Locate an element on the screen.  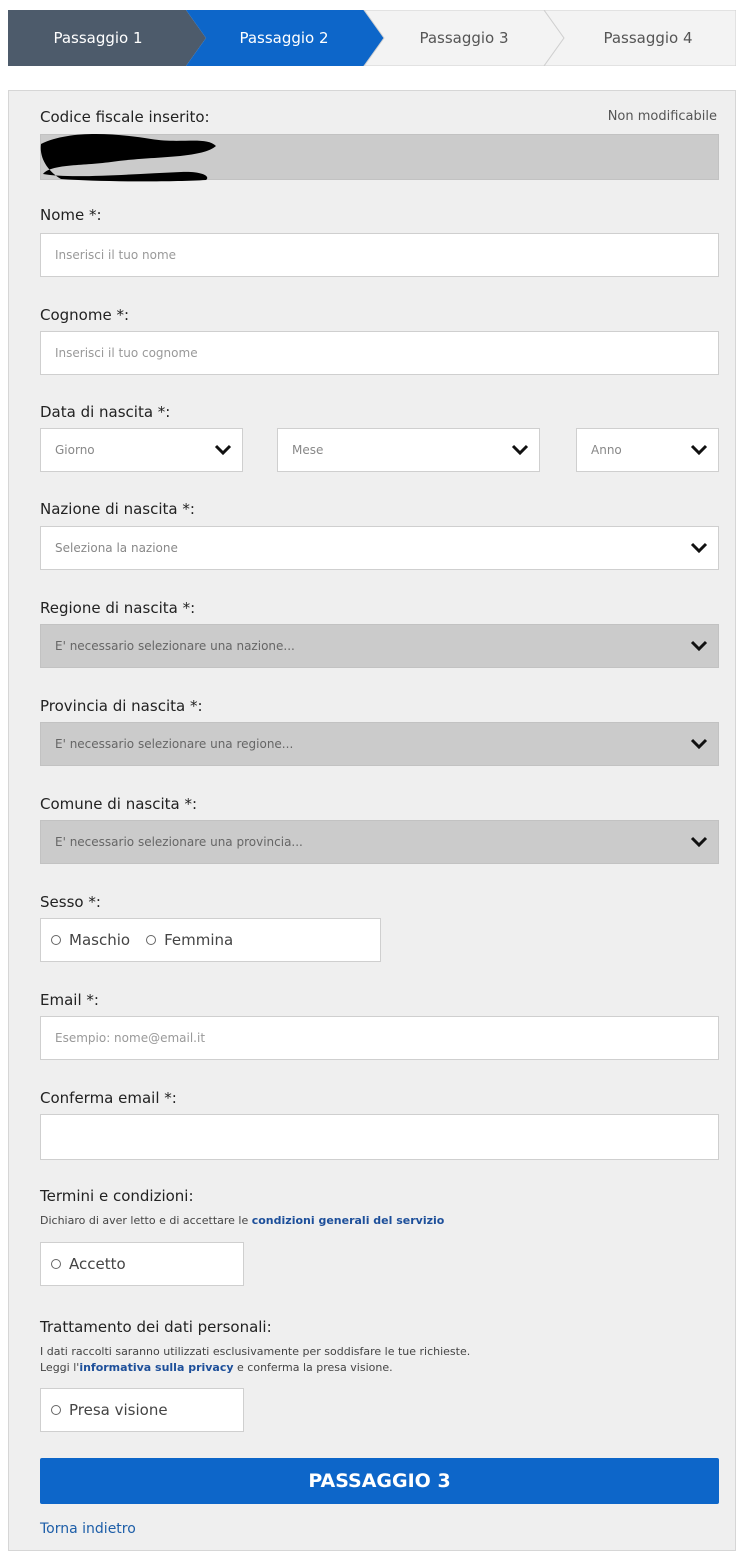
presa-visione-label: Presa visione is located at coordinates (118, 1410).